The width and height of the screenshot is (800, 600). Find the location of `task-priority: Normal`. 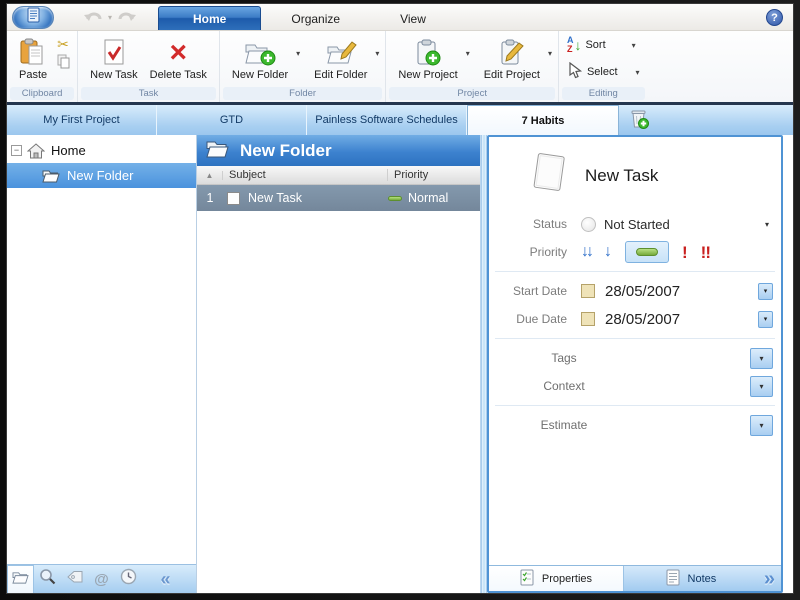

task-priority: Normal is located at coordinates (428, 198).